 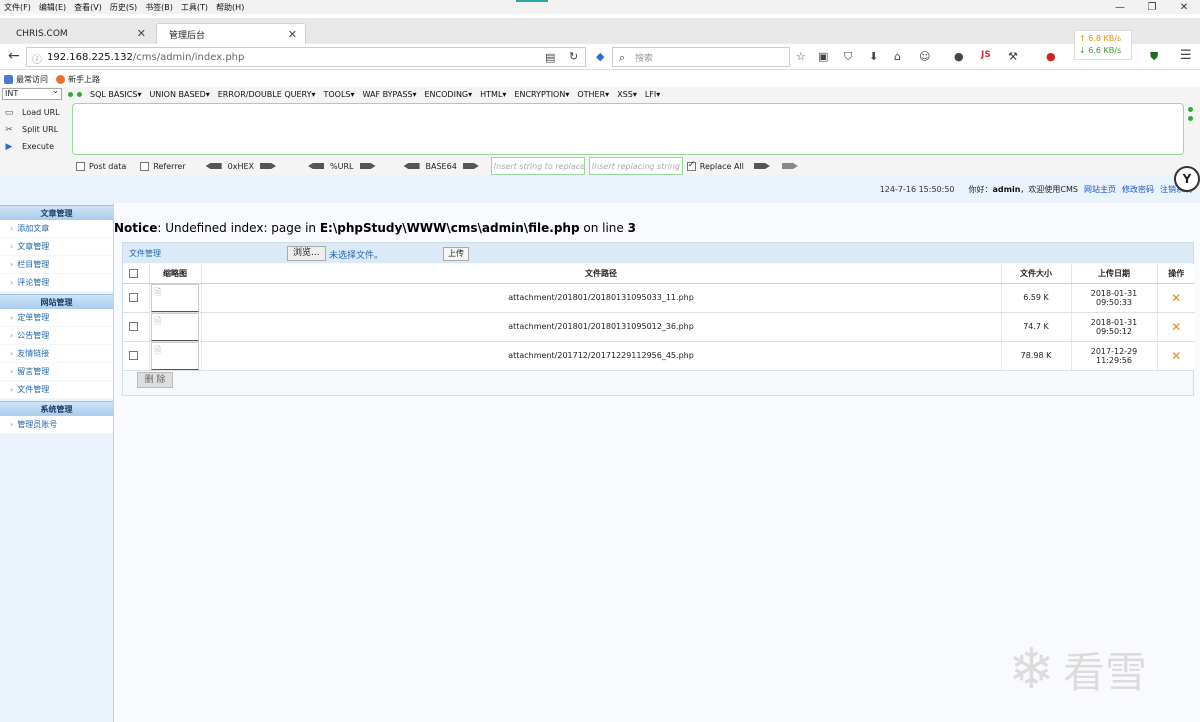 I want to click on upload-button: 上传, so click(x=456, y=254).